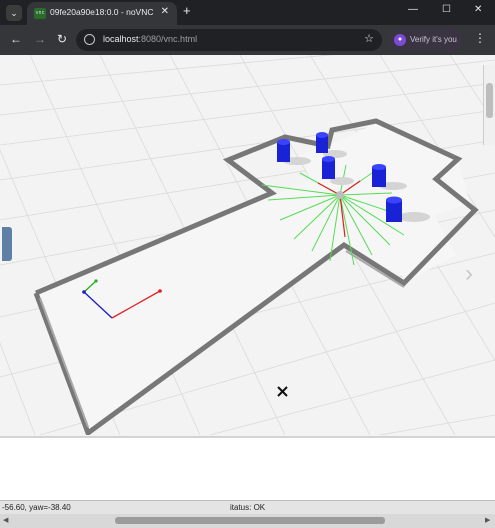  Describe the element at coordinates (369, 38) in the screenshot. I see `bookmark-star-icon: ☆` at that location.